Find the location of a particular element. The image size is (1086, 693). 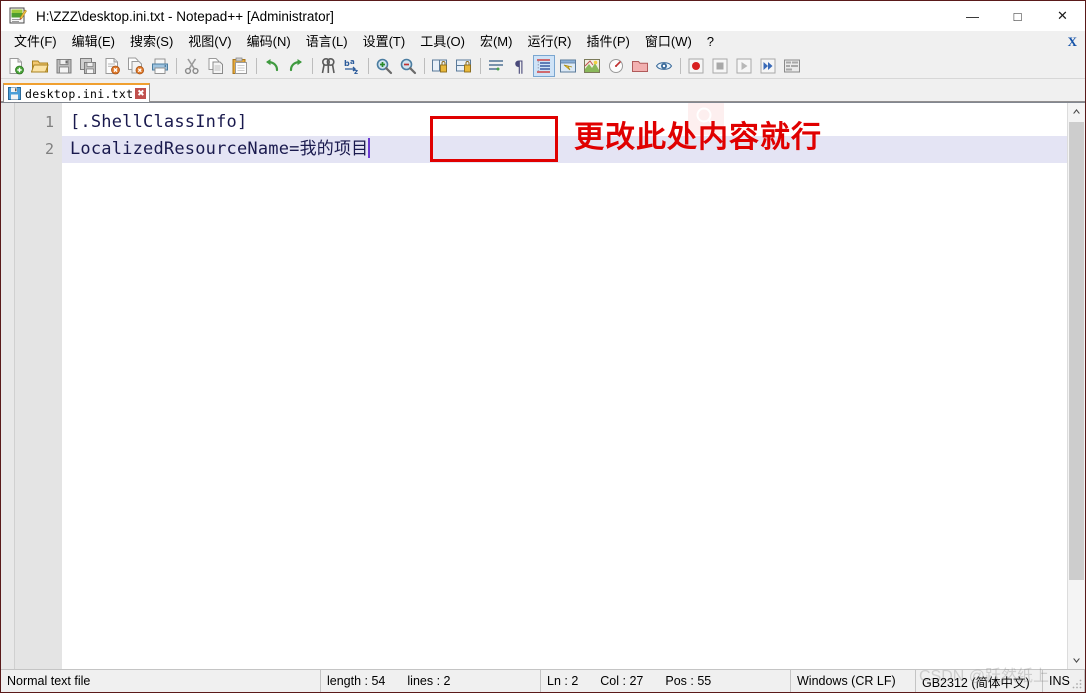

close-all-files-icon is located at coordinates (136, 66).